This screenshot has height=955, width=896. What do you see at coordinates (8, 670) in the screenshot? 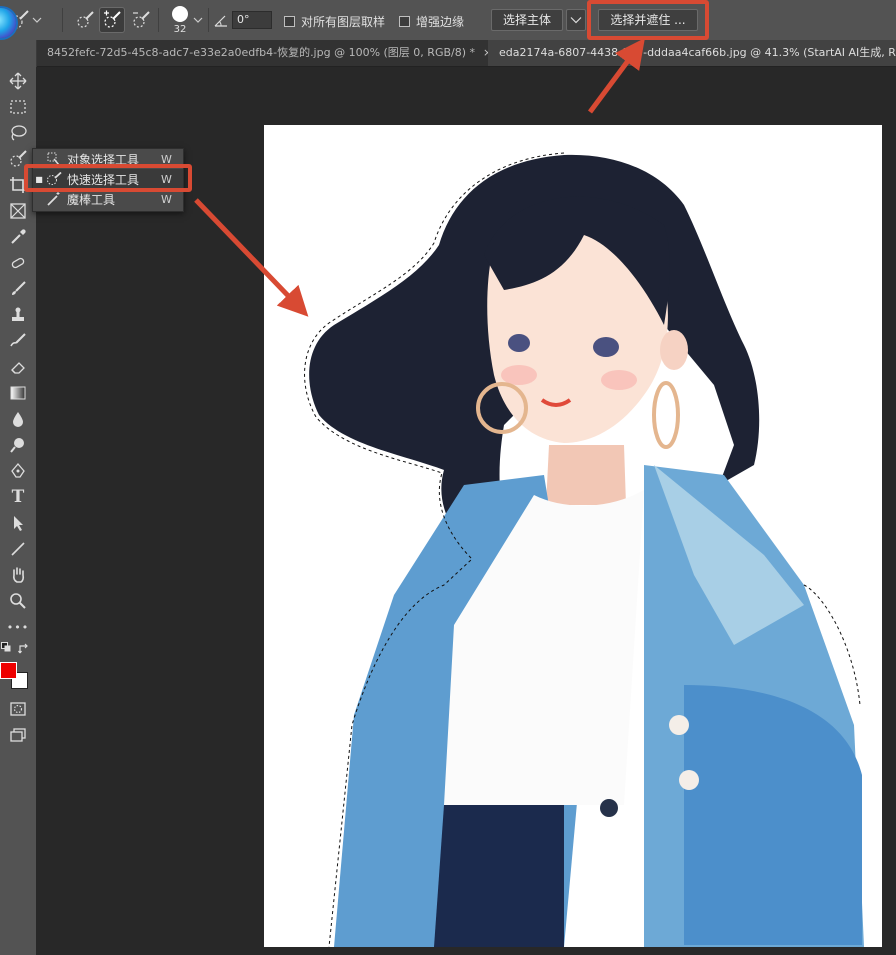
I see `foreground-color-swatch` at bounding box center [8, 670].